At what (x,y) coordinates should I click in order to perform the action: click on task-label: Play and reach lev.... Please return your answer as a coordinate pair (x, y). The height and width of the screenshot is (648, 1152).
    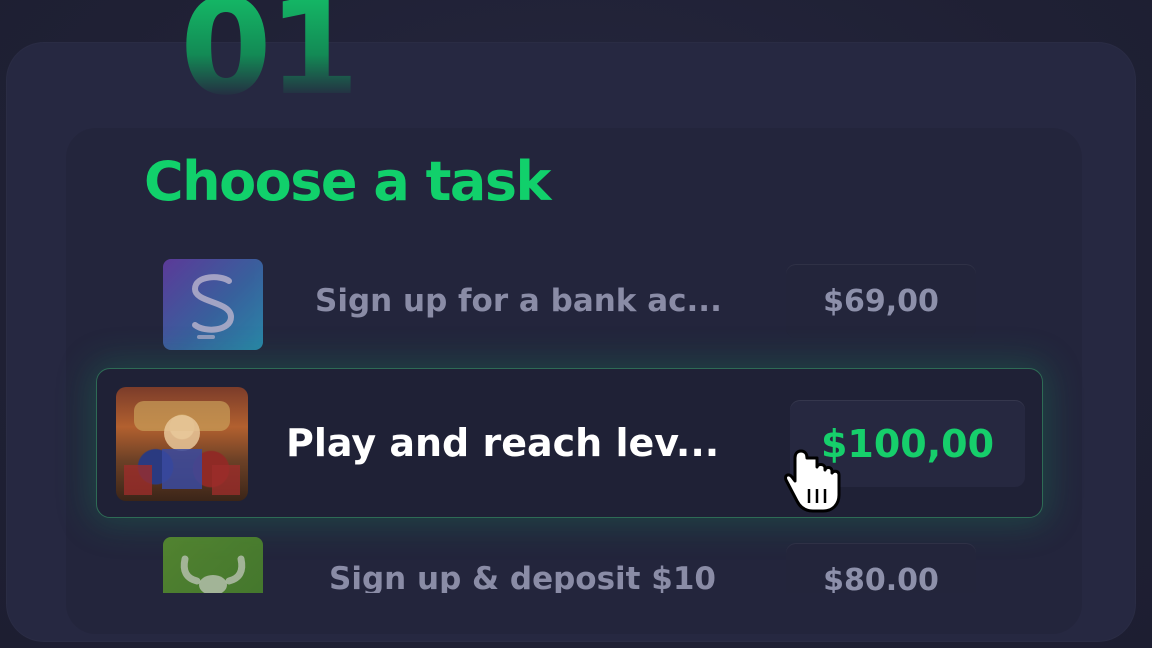
    Looking at the image, I should click on (503, 443).